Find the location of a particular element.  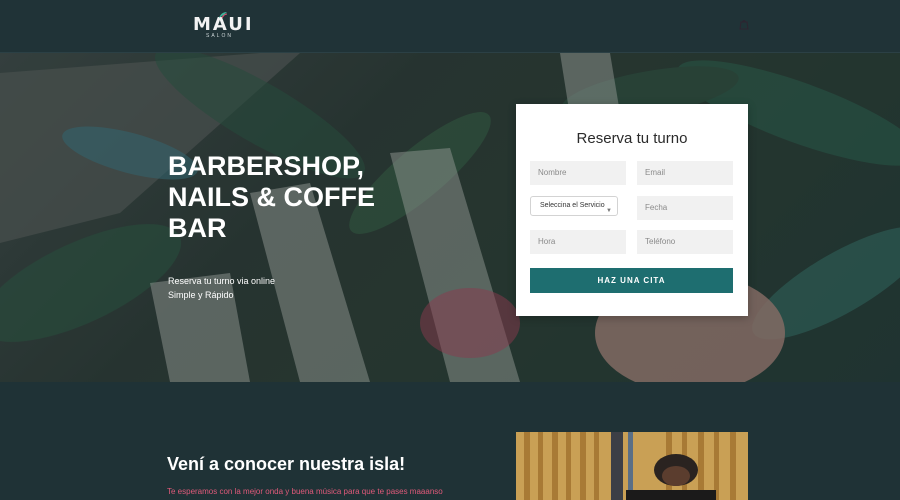

salon-photo-image is located at coordinates (632, 466).